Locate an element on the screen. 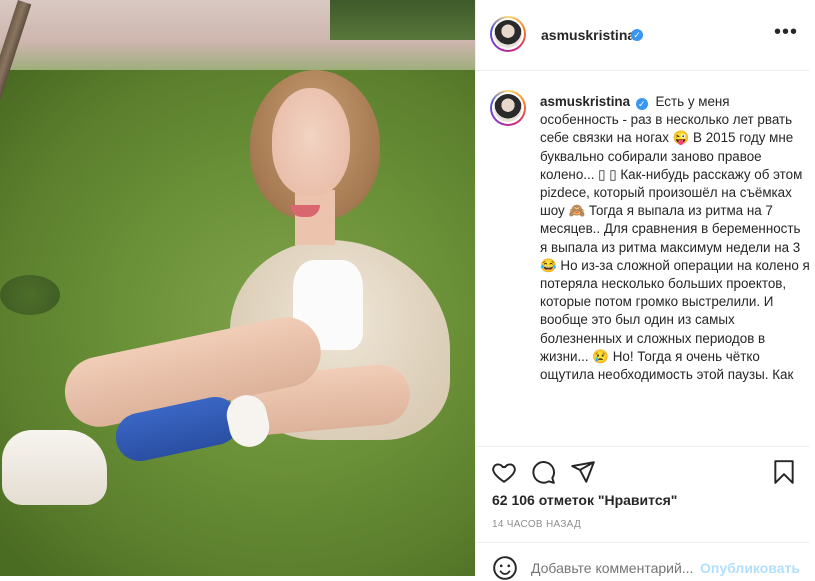 The image size is (815, 581). background-hedge is located at coordinates (402, 20).